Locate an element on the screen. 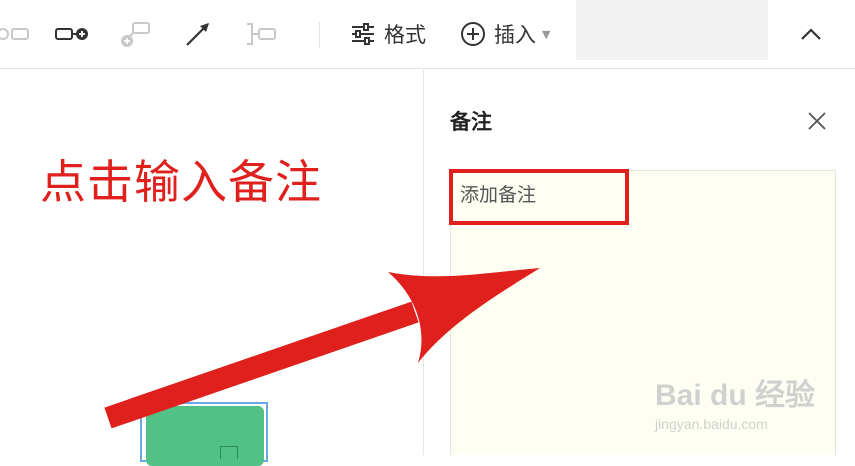  toolbar-blank-area is located at coordinates (672, 30).